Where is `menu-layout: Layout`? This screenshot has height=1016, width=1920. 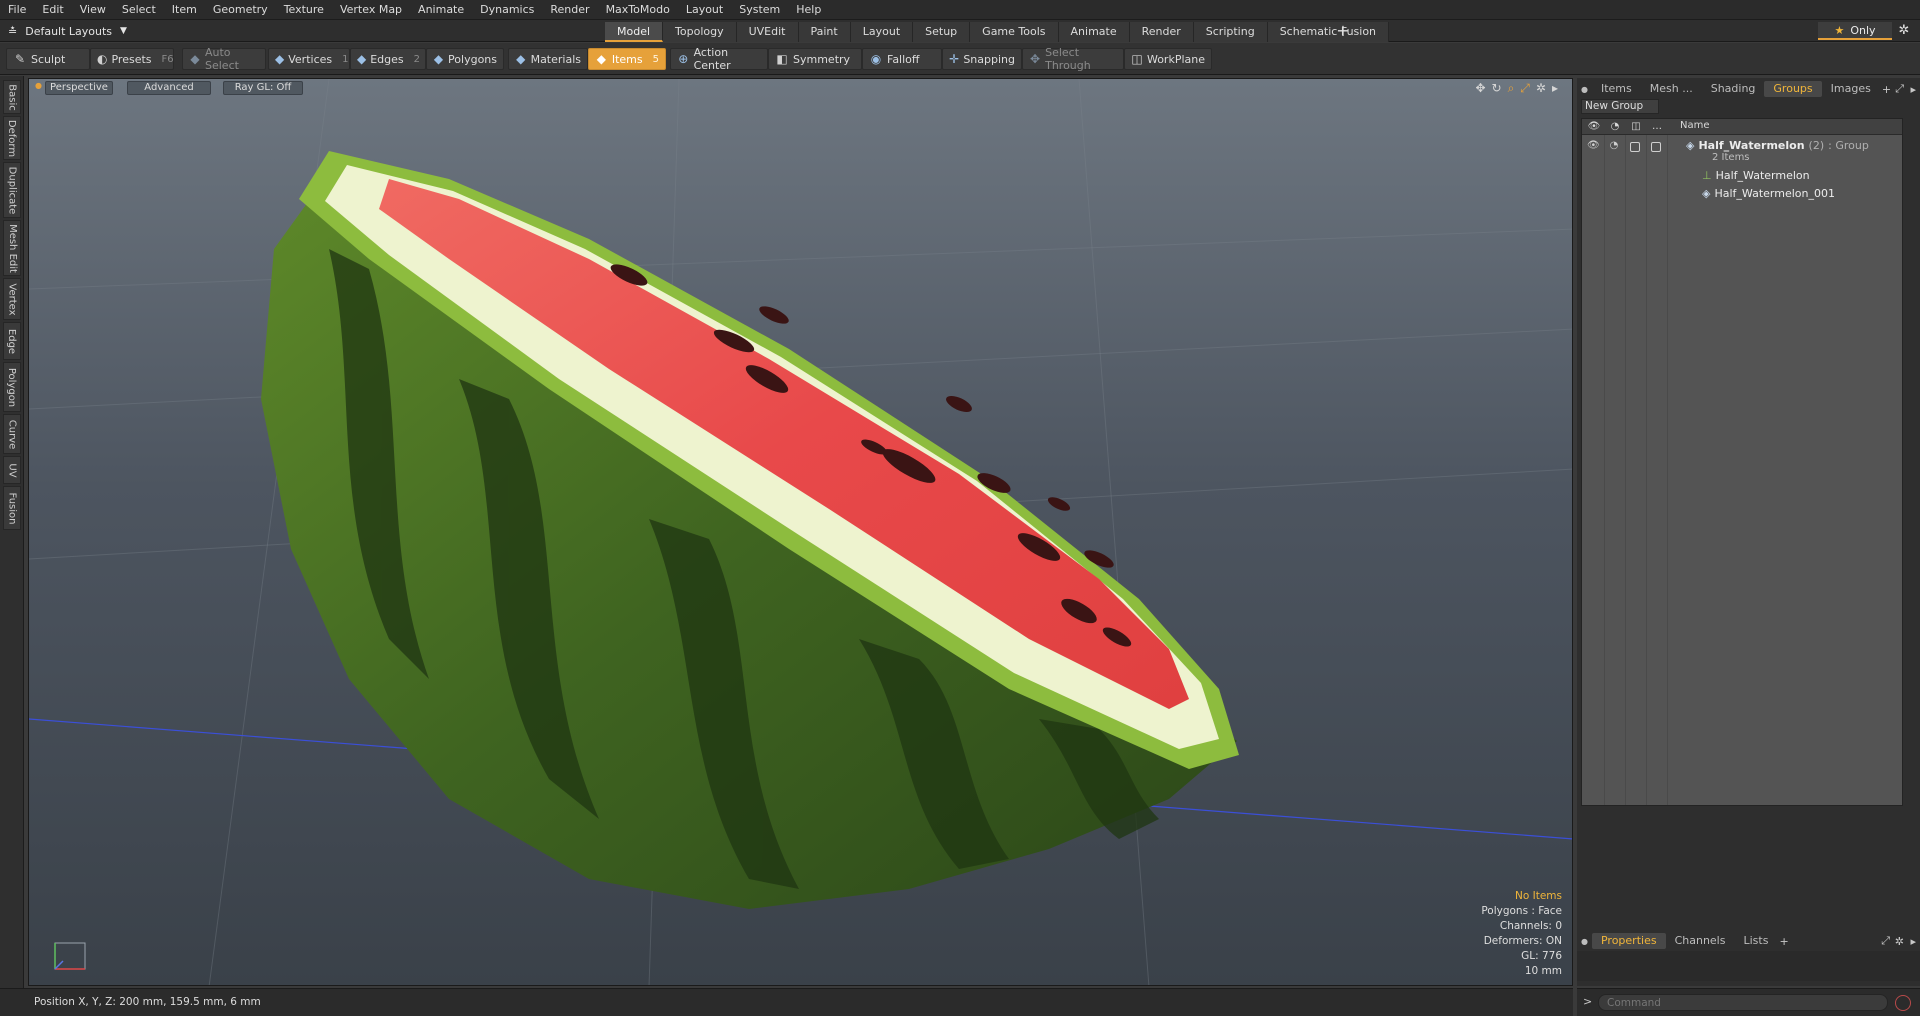
menu-layout: Layout is located at coordinates (704, 10).